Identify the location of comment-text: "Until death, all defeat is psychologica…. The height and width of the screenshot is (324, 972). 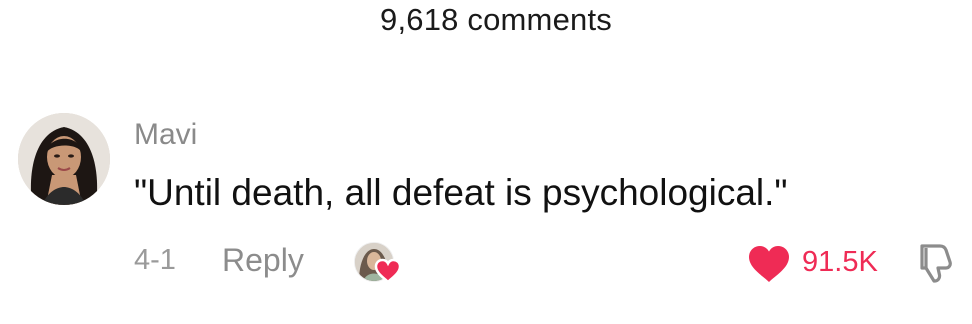
(461, 192).